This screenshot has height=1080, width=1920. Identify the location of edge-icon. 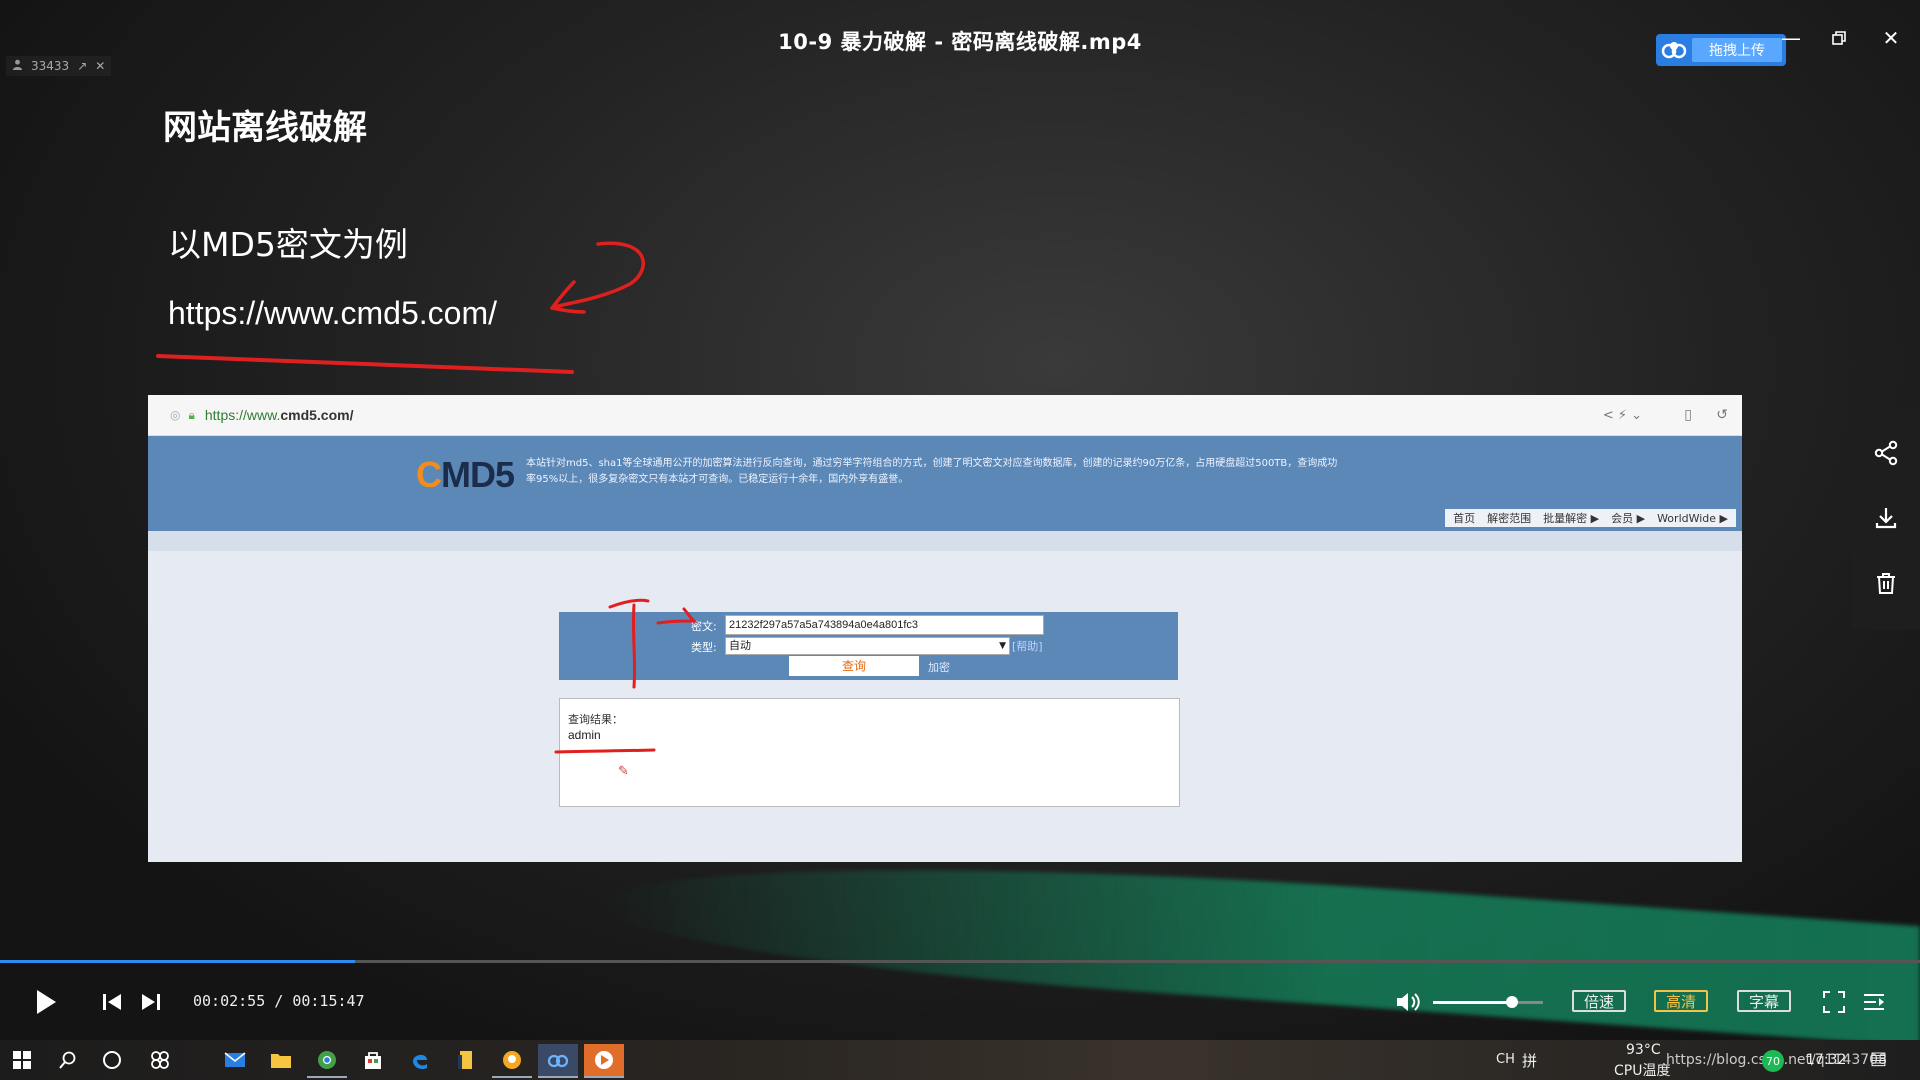
(420, 1060).